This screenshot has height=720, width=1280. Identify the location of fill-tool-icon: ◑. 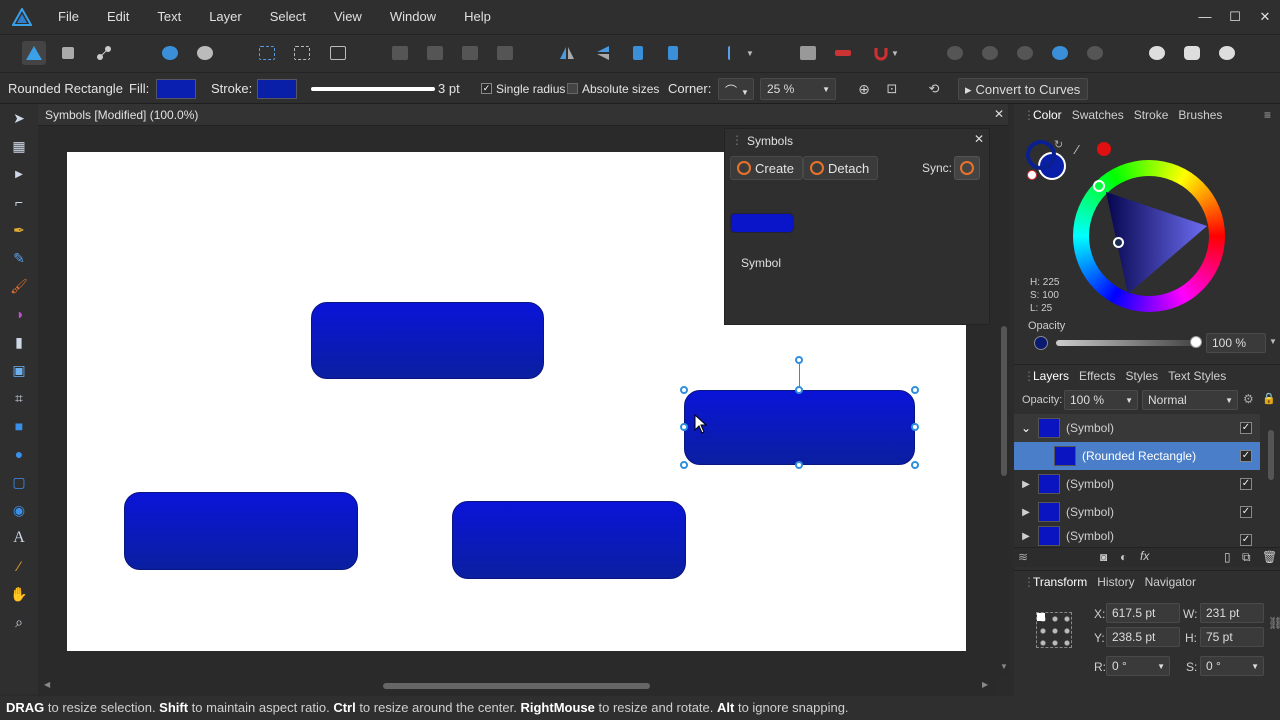
(19, 314).